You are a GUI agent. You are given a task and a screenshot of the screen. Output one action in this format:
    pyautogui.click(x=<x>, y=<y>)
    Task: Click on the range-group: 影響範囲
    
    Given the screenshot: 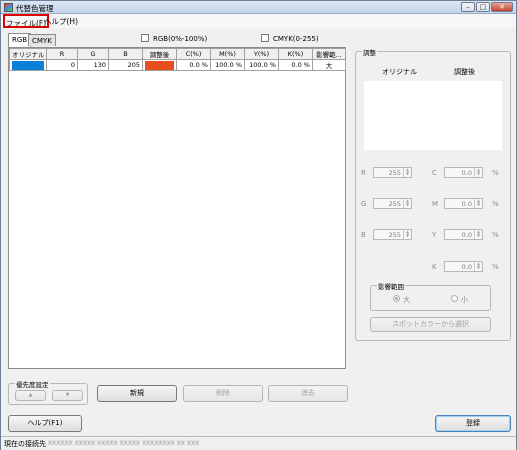 What is the action you would take?
    pyautogui.click(x=430, y=296)
    